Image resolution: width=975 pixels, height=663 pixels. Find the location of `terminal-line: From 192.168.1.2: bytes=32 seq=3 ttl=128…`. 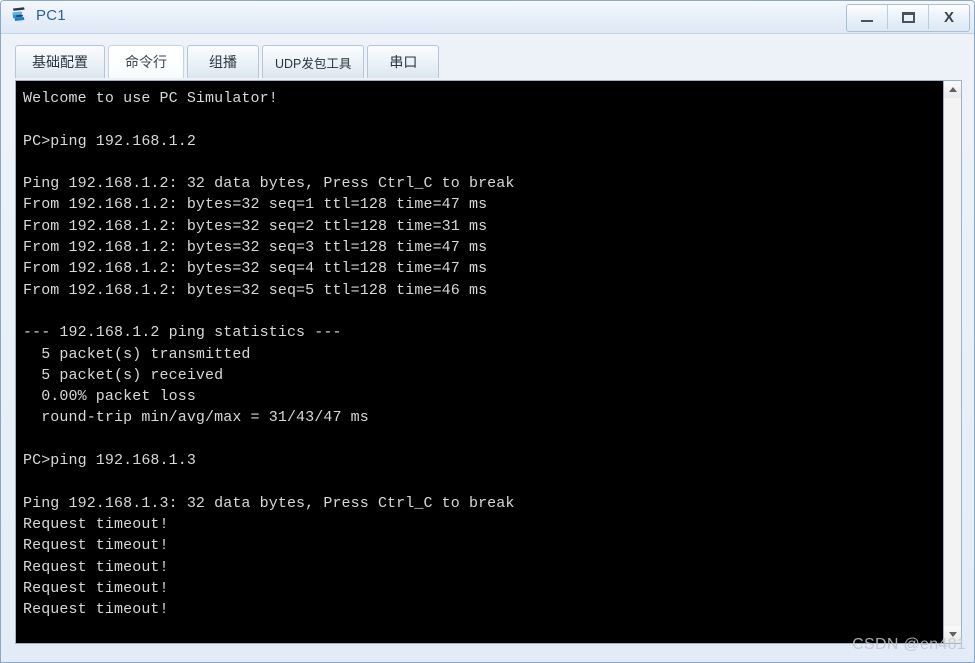

terminal-line: From 192.168.1.2: bytes=32 seq=3 ttl=128… is located at coordinates (255, 248).